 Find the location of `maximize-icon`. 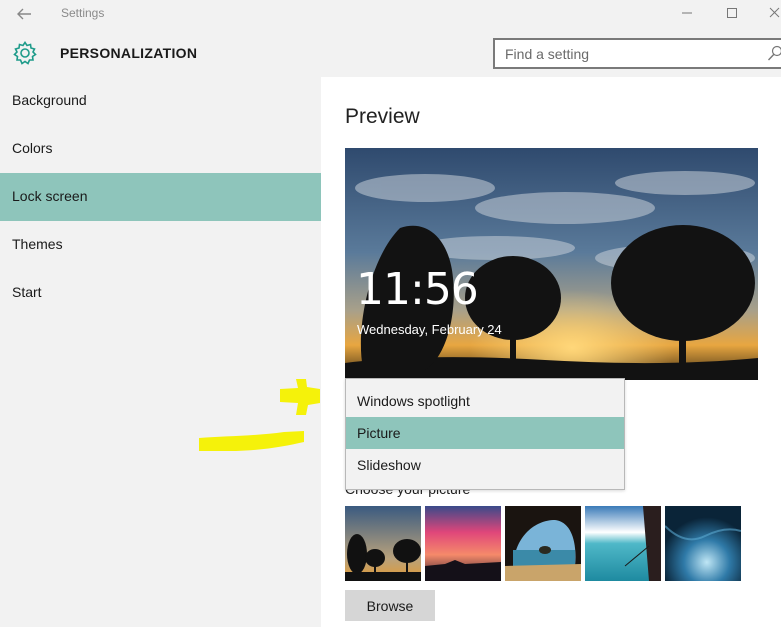

maximize-icon is located at coordinates (732, 13).